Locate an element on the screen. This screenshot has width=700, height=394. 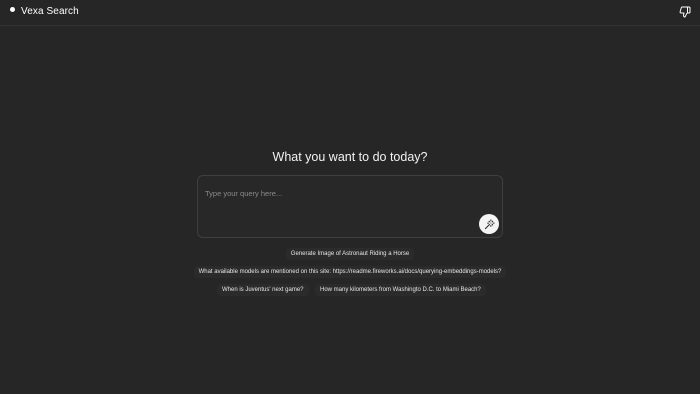
query-box is located at coordinates (350, 206).